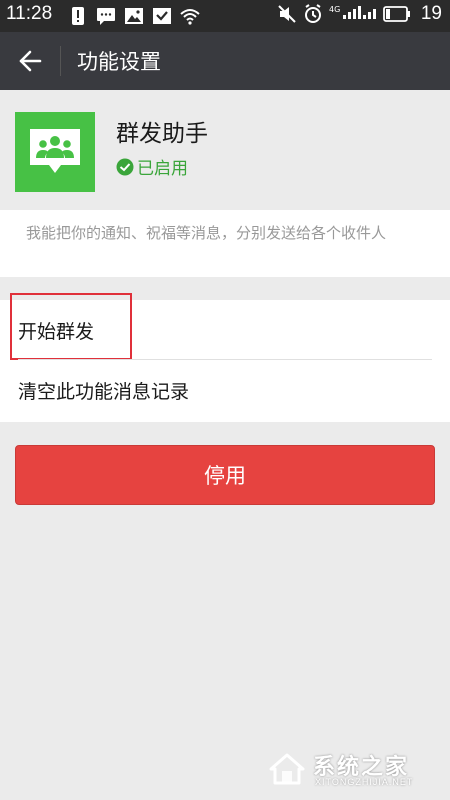  I want to click on battery-level: 19, so click(431, 13).